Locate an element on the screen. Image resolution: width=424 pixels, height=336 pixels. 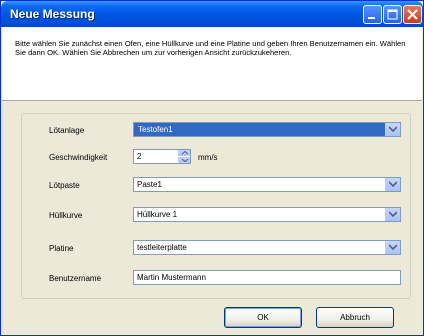
spin-down-button is located at coordinates (184, 160).